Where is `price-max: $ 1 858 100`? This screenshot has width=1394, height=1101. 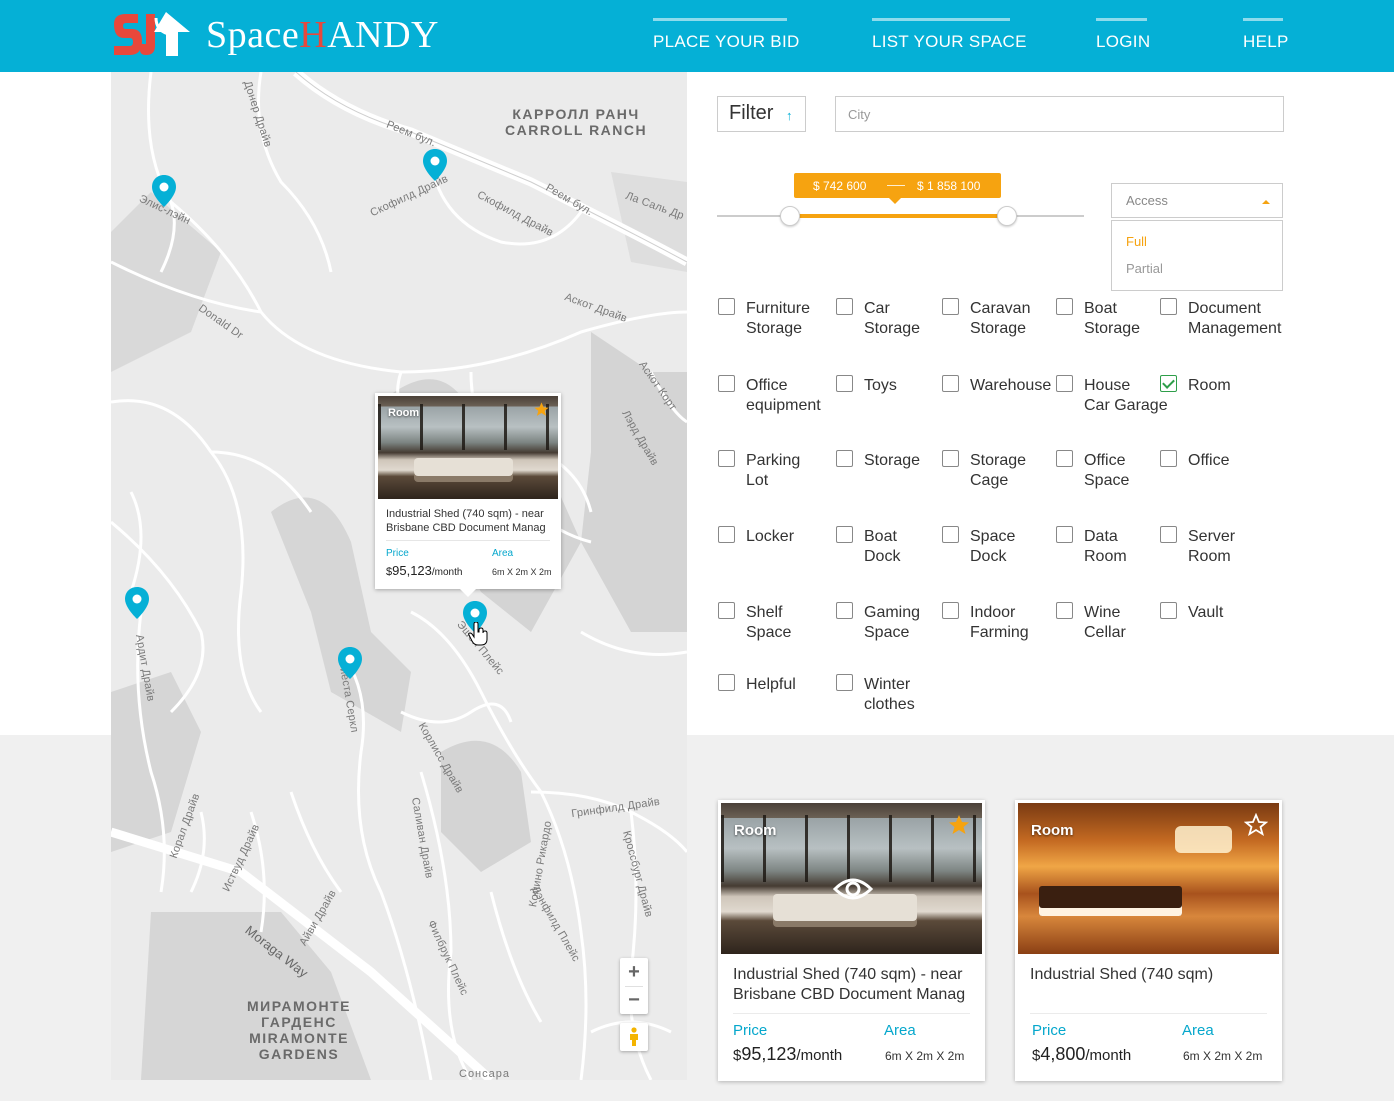 price-max: $ 1 858 100 is located at coordinates (949, 186).